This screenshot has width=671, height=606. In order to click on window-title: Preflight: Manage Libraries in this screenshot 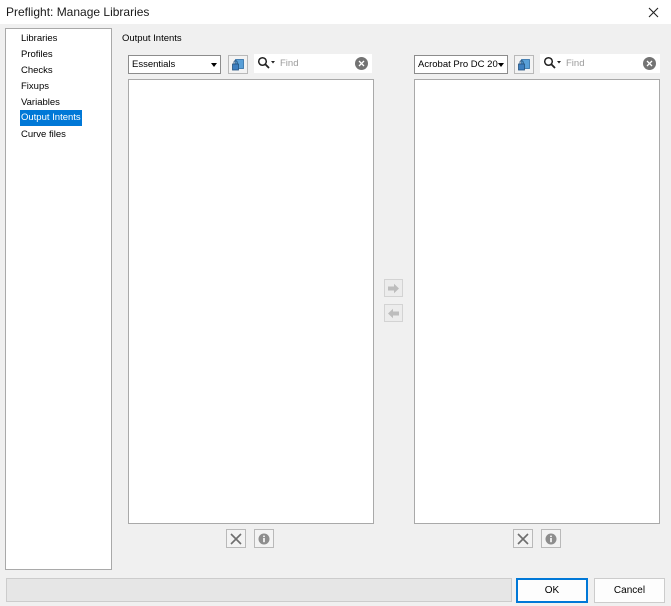, I will do `click(78, 12)`.